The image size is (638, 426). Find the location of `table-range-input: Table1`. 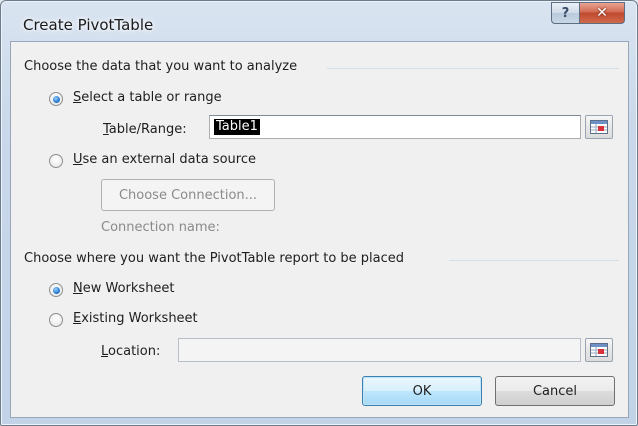

table-range-input: Table1 is located at coordinates (395, 127).